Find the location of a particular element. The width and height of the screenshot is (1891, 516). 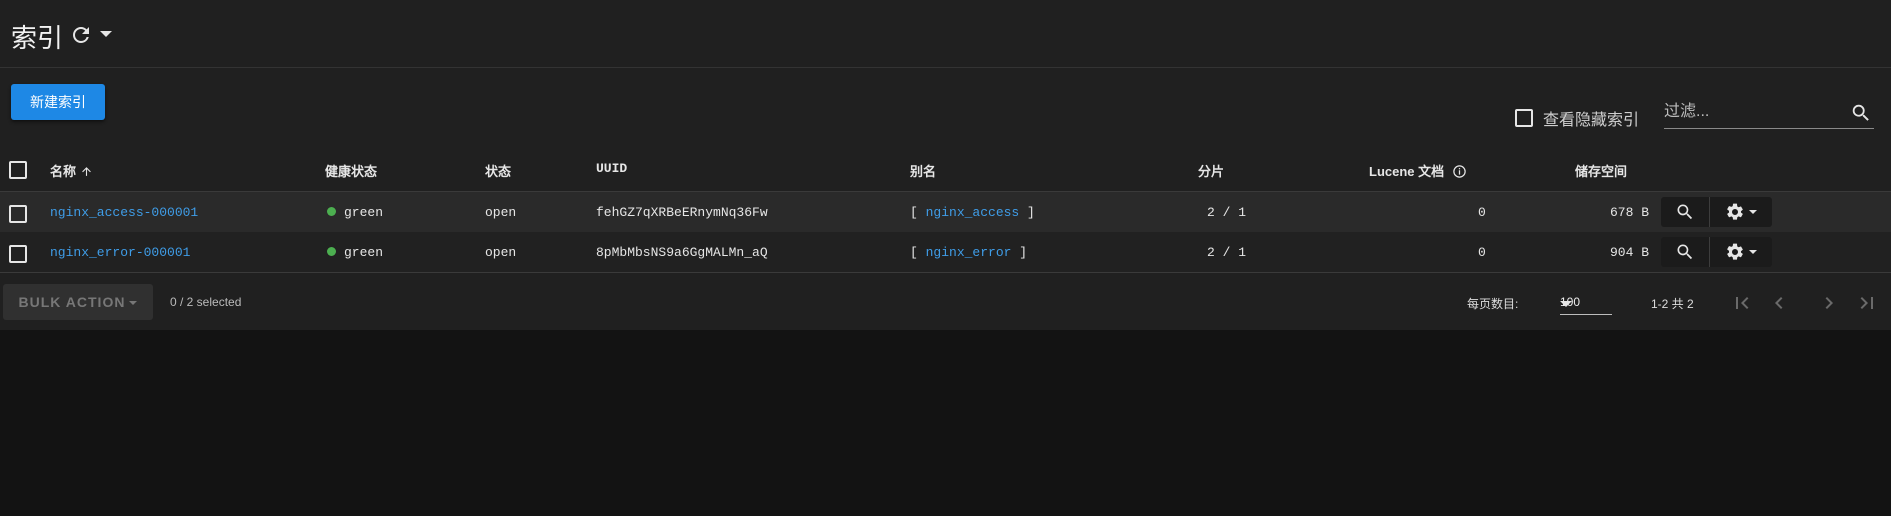

last-page-icon is located at coordinates (1867, 303).